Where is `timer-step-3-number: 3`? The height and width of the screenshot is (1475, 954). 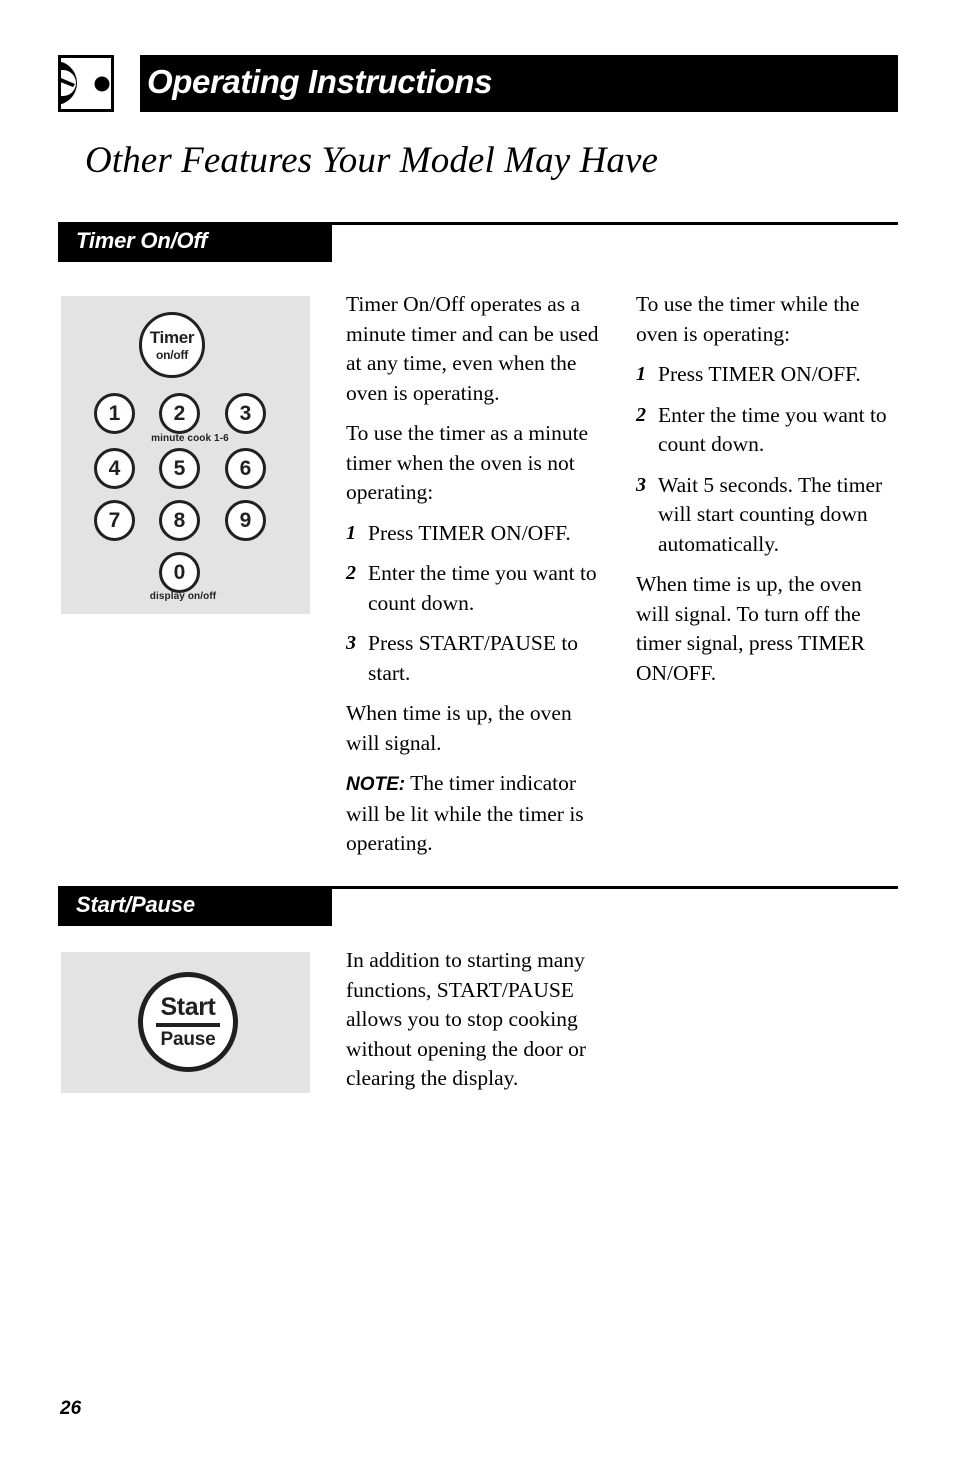
timer-step-3-number: 3 is located at coordinates (351, 643).